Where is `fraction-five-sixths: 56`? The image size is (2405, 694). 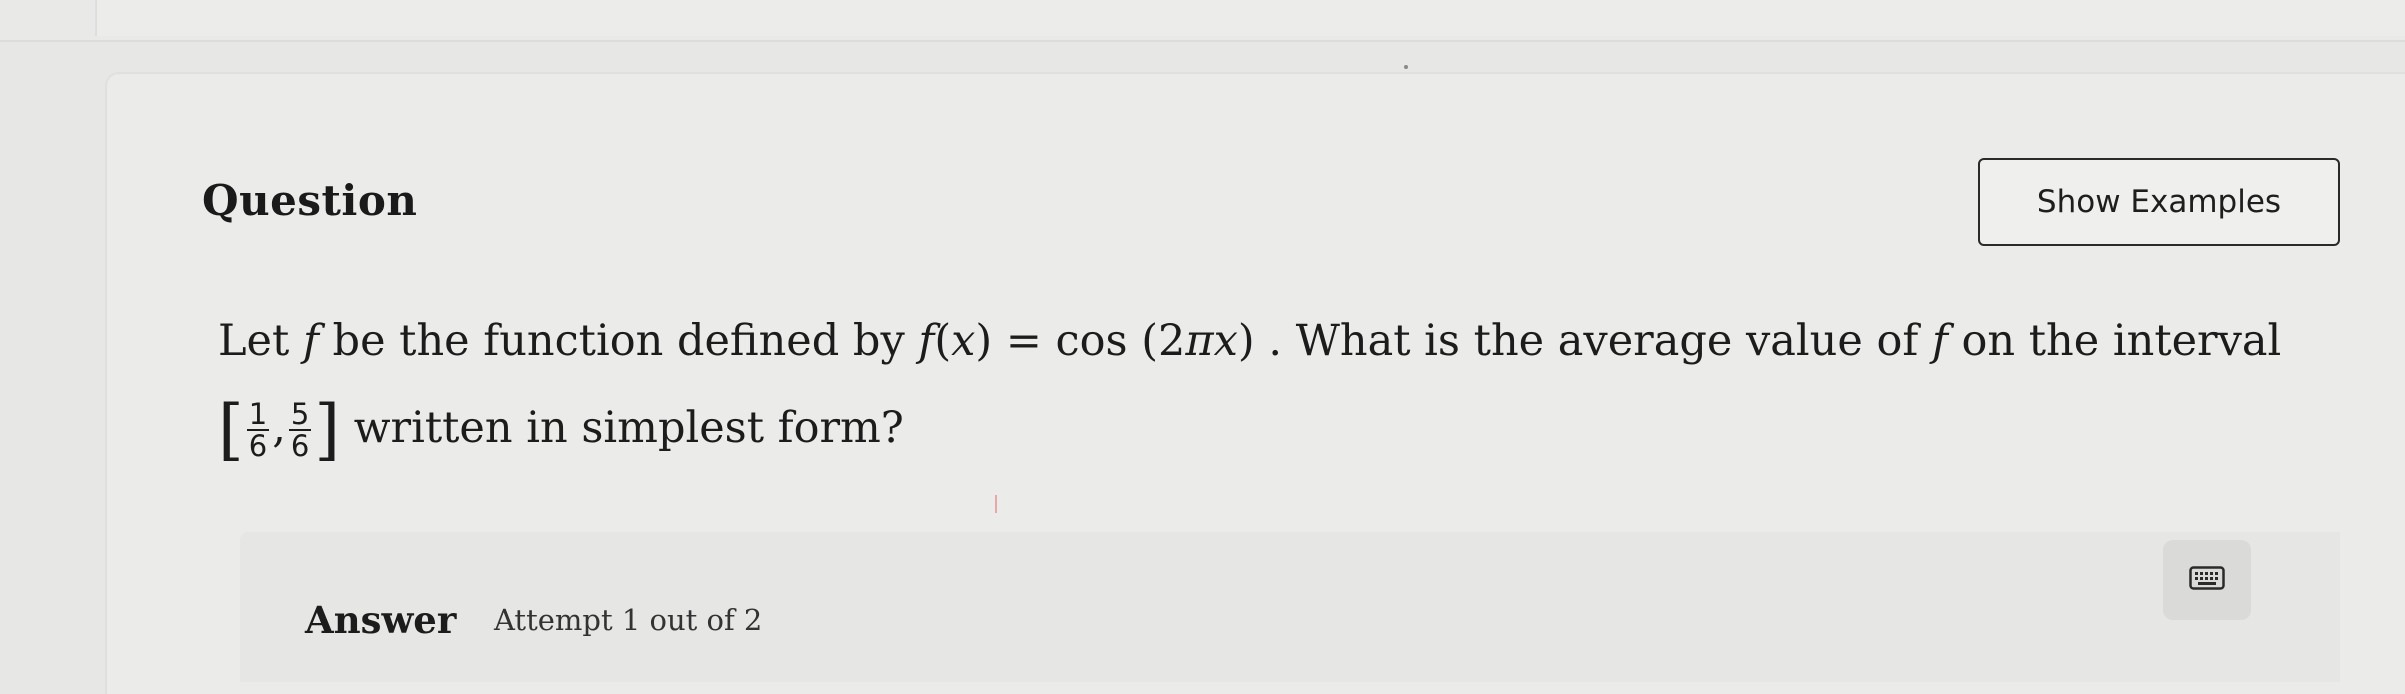
fraction-five-sixths: 56 is located at coordinates (300, 430).